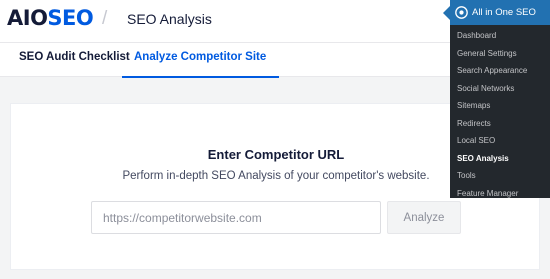  What do you see at coordinates (500, 90) in the screenshot?
I see `submenu-item-social-networks: Social Networks` at bounding box center [500, 90].